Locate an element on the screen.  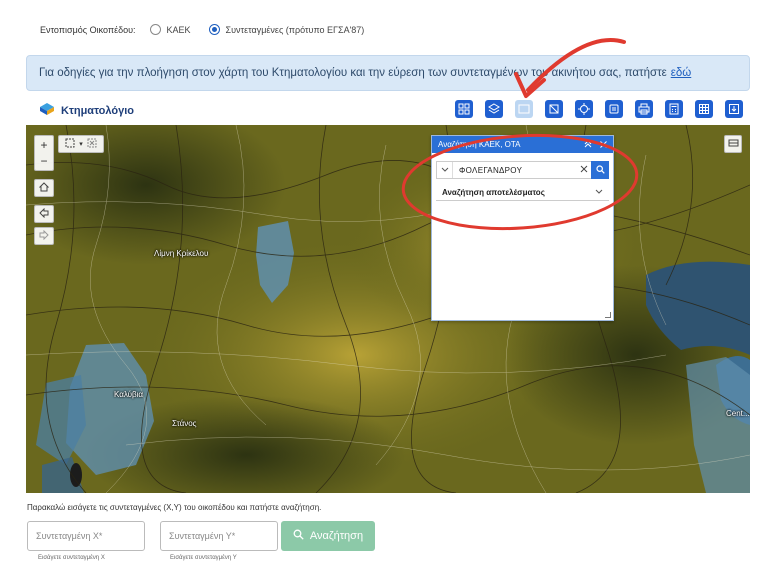
basemap-icon is located at coordinates (733, 144).